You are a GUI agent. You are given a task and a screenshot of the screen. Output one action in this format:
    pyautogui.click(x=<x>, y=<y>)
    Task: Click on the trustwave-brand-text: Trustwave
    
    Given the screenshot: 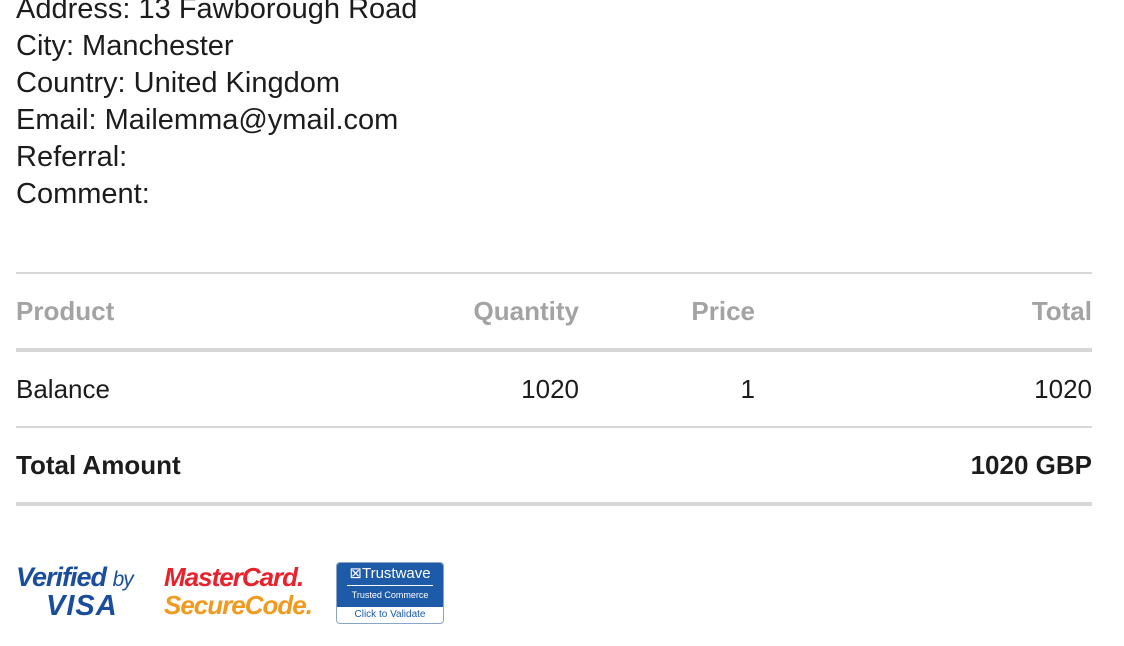 What is the action you would take?
    pyautogui.click(x=396, y=573)
    